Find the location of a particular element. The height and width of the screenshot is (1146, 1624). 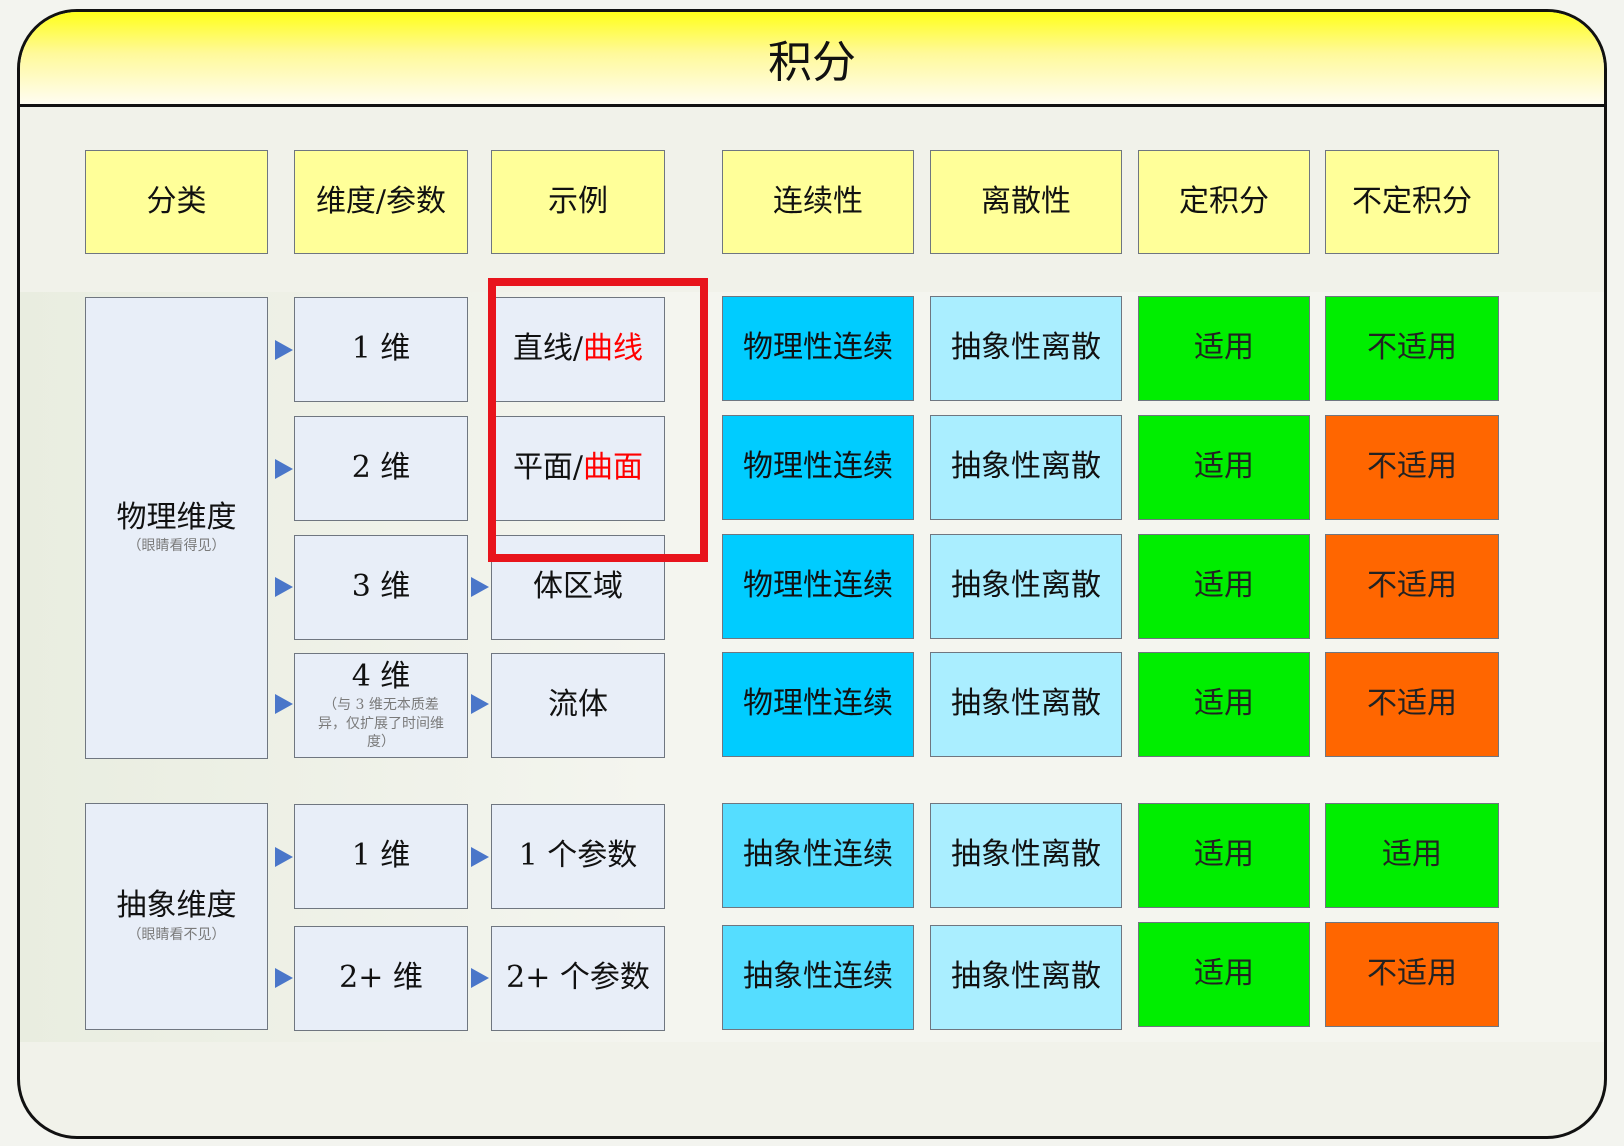

category-physical: 物理维度 （眼睛看得见） is located at coordinates (176, 528).